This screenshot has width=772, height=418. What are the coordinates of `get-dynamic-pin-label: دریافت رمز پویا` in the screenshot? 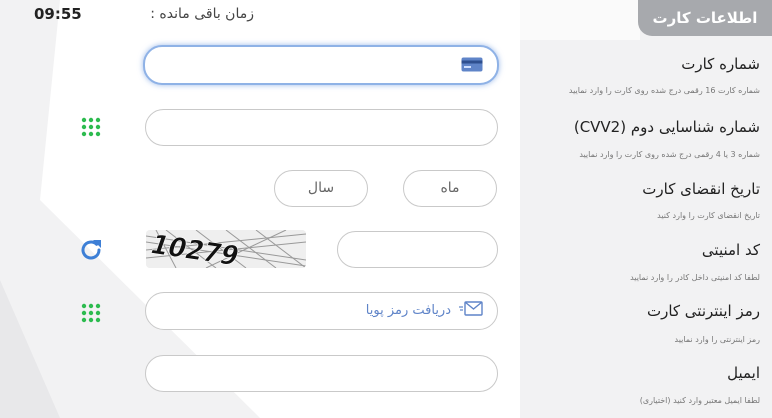 It's located at (408, 310).